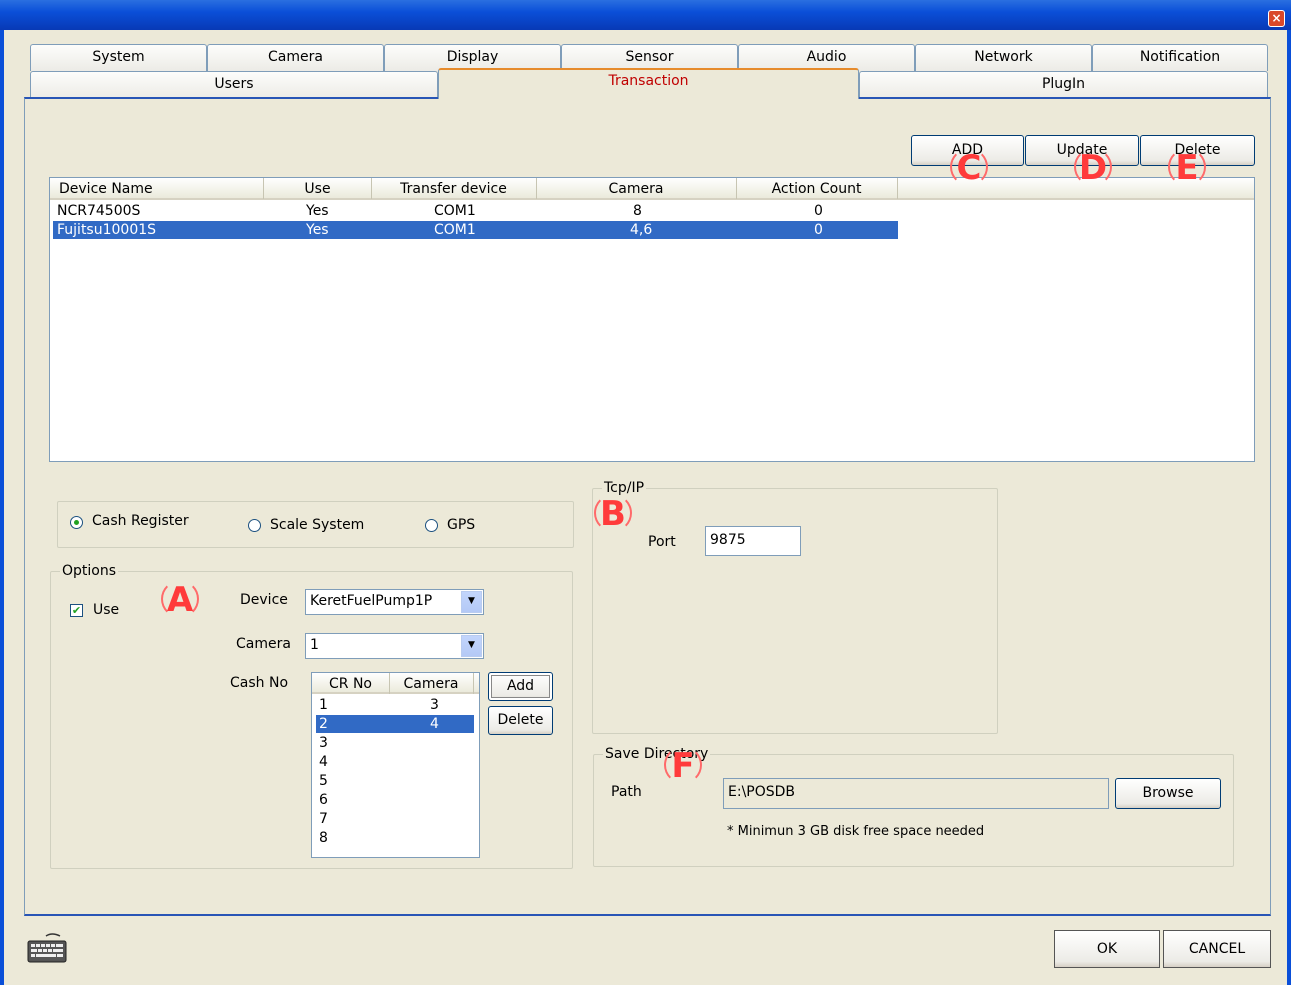 The height and width of the screenshot is (985, 1291). I want to click on list-item: 7, so click(395, 819).